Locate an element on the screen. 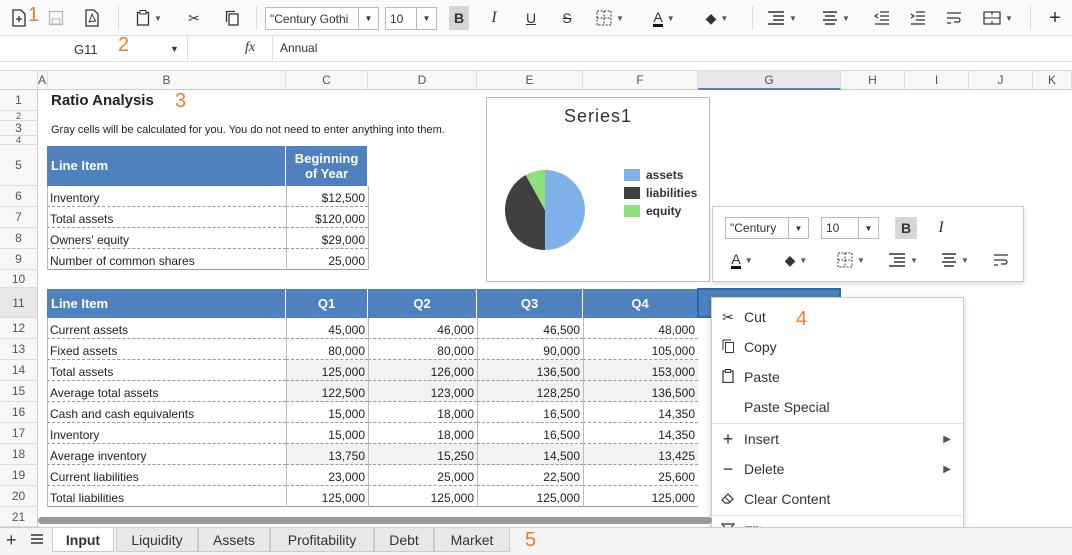  table2-header-item: Line Item is located at coordinates (166, 303).